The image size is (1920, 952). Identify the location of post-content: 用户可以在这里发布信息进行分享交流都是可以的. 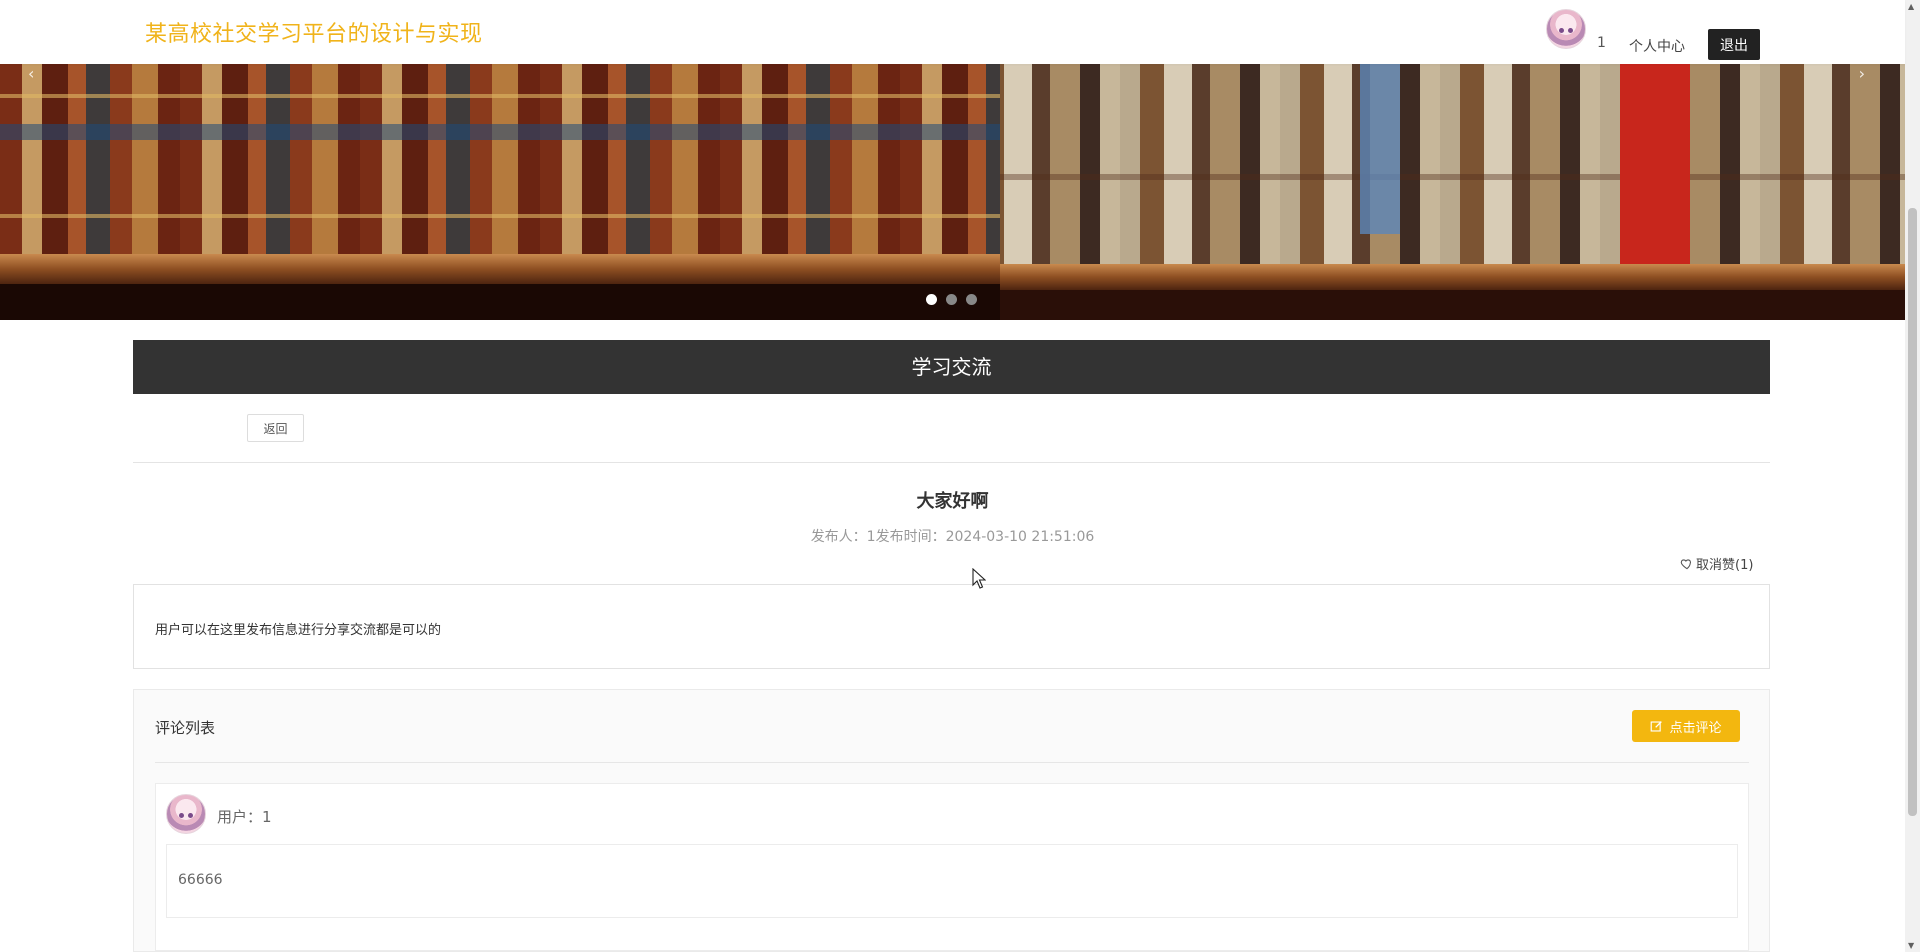
(298, 630).